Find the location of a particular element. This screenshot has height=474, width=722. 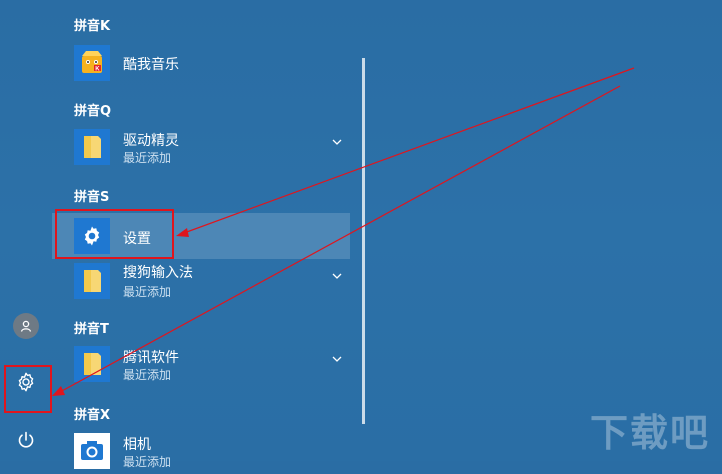

power-icon is located at coordinates (26, 439).